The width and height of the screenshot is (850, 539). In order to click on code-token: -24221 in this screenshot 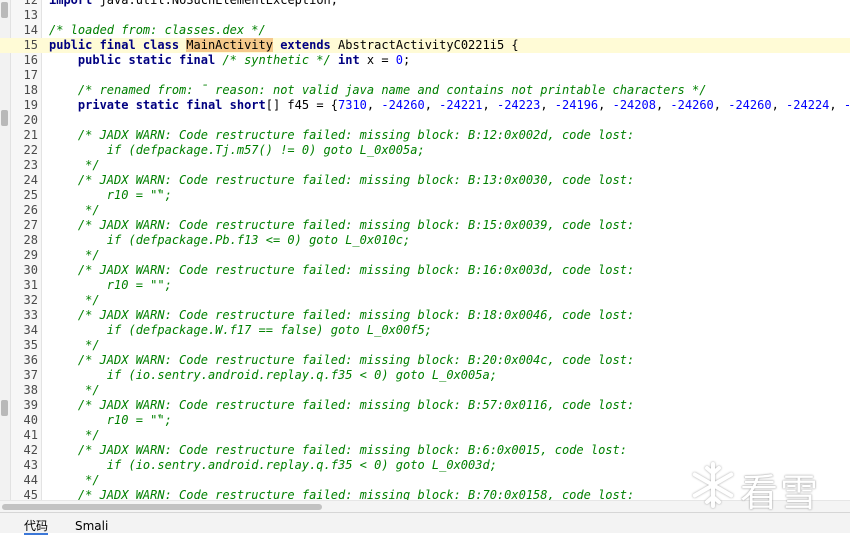, I will do `click(461, 105)`.